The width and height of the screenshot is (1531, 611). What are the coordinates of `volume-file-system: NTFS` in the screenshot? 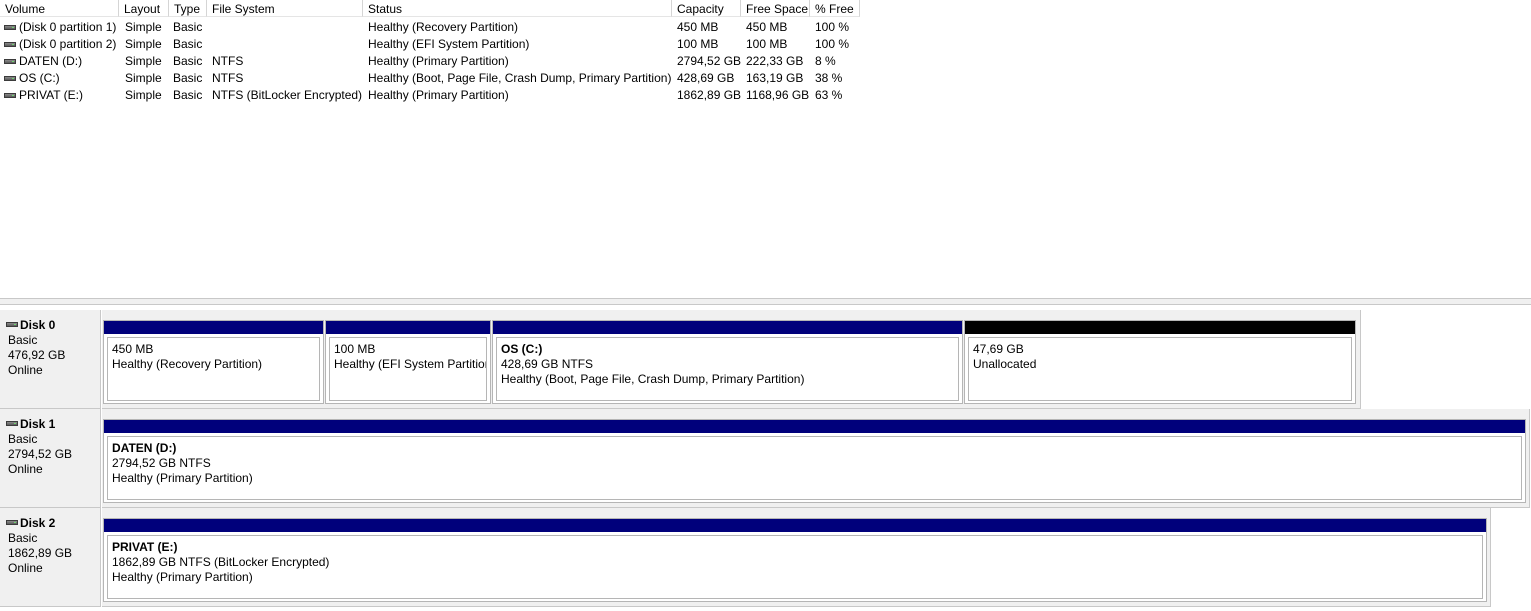 It's located at (228, 78).